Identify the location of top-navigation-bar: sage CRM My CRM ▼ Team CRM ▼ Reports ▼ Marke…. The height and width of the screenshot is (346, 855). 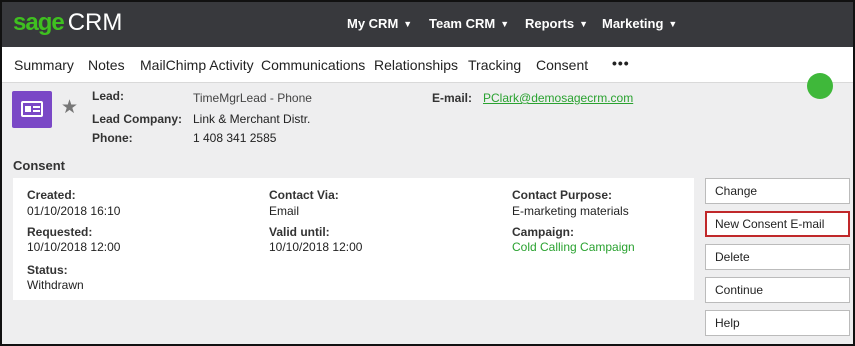
(427, 24).